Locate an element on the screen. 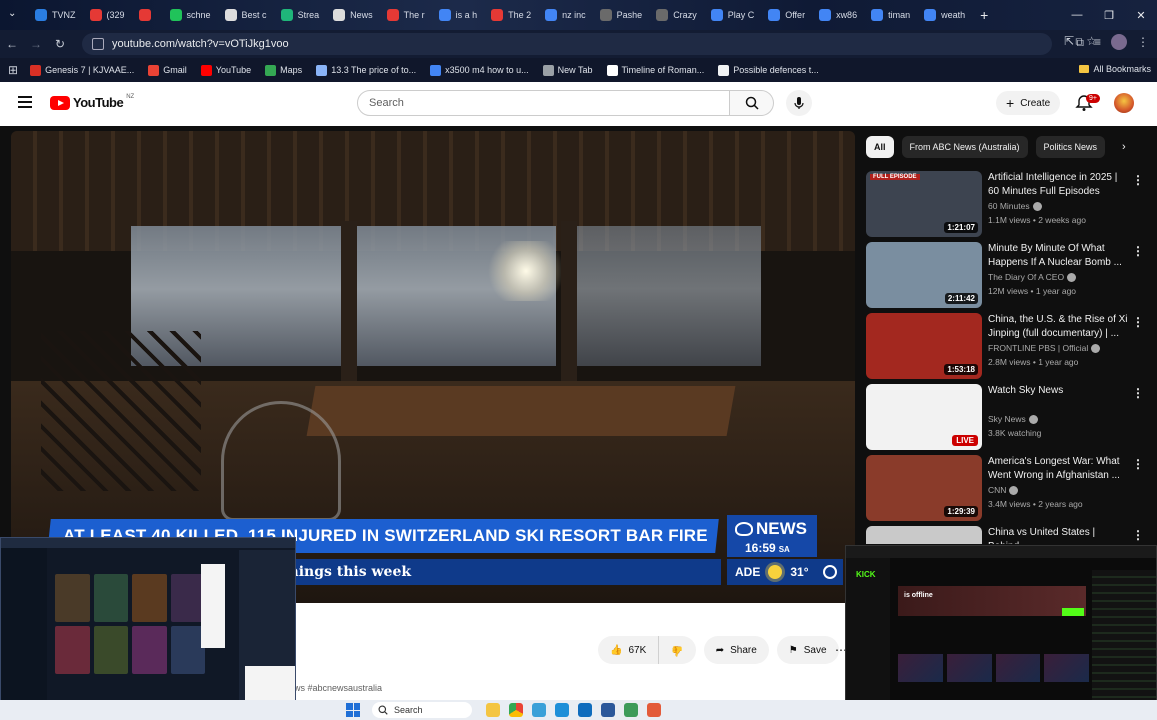  browser-tab: News is located at coordinates (353, 15).